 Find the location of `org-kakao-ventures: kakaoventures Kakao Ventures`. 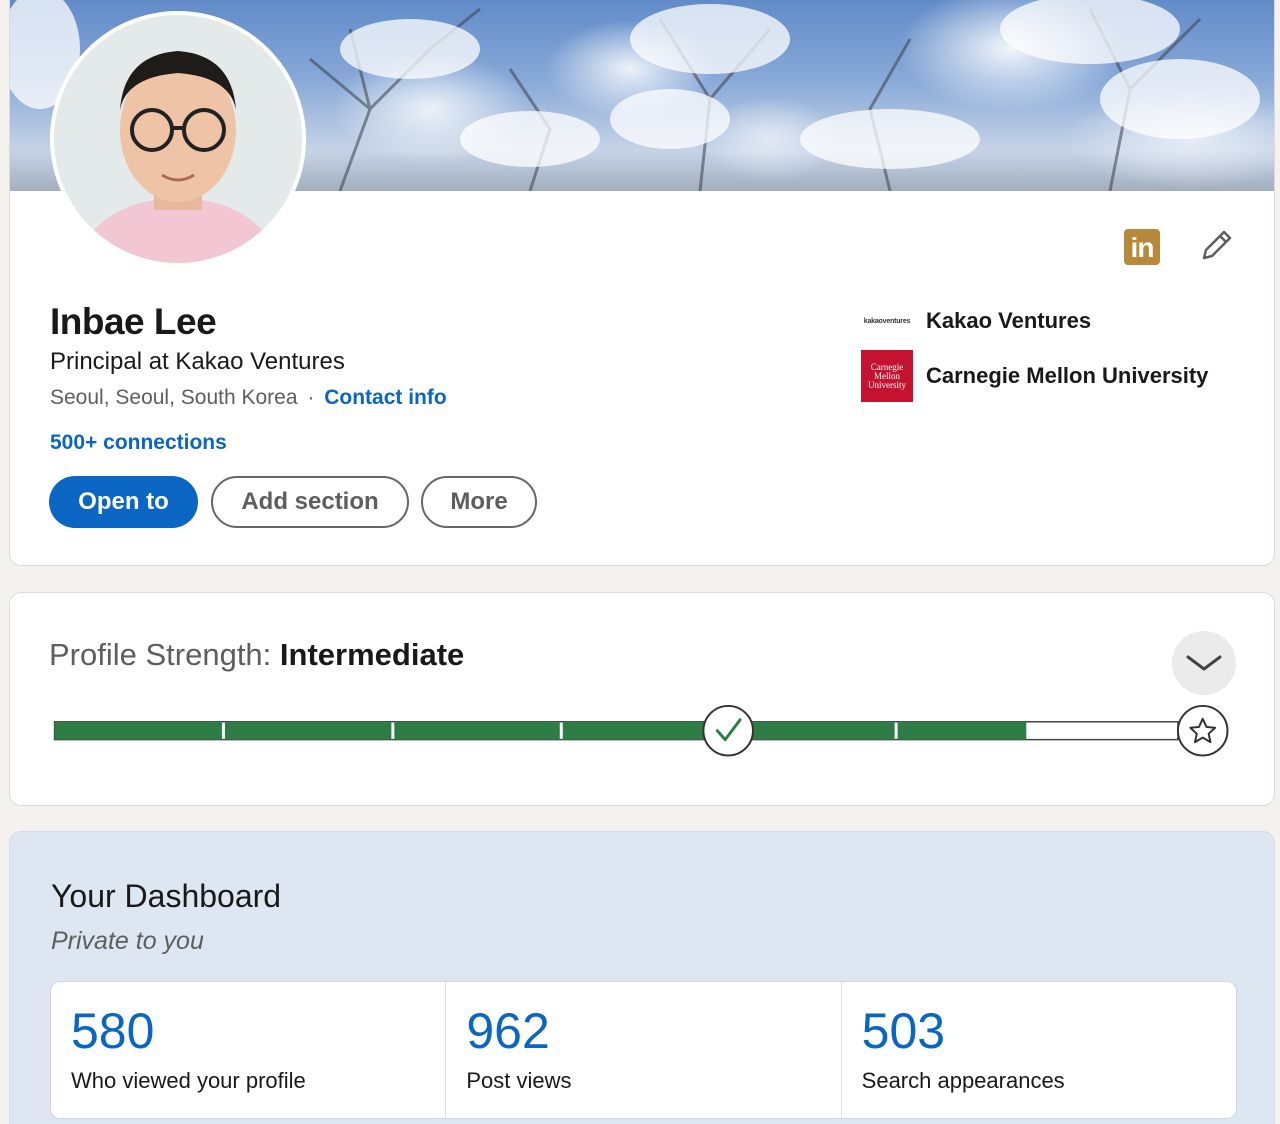

org-kakao-ventures: kakaoventures Kakao Ventures is located at coordinates (976, 321).